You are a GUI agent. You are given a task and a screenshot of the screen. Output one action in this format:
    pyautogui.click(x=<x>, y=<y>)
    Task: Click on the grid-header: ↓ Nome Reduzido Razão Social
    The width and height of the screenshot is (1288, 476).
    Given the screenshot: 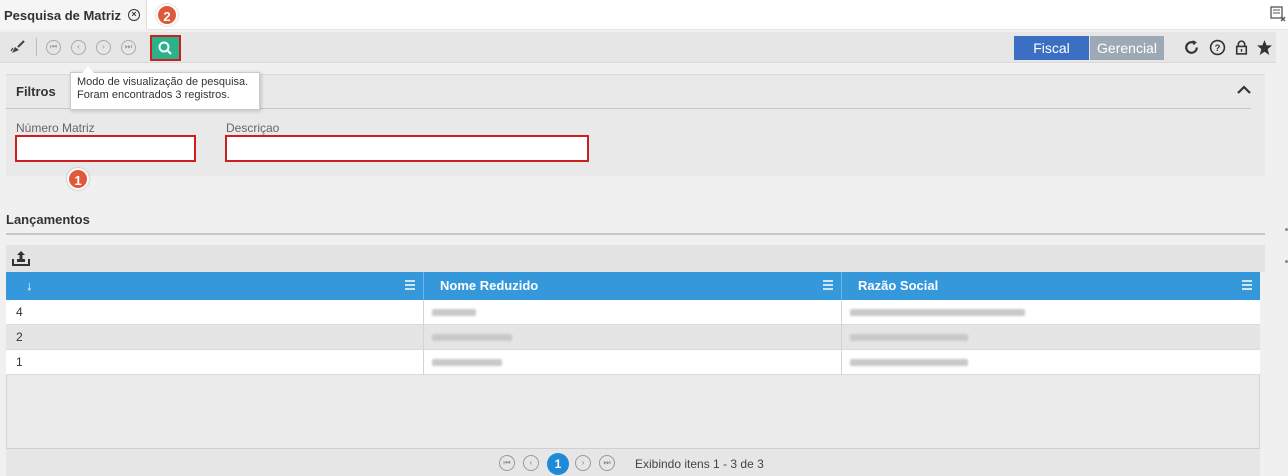 What is the action you would take?
    pyautogui.click(x=633, y=286)
    